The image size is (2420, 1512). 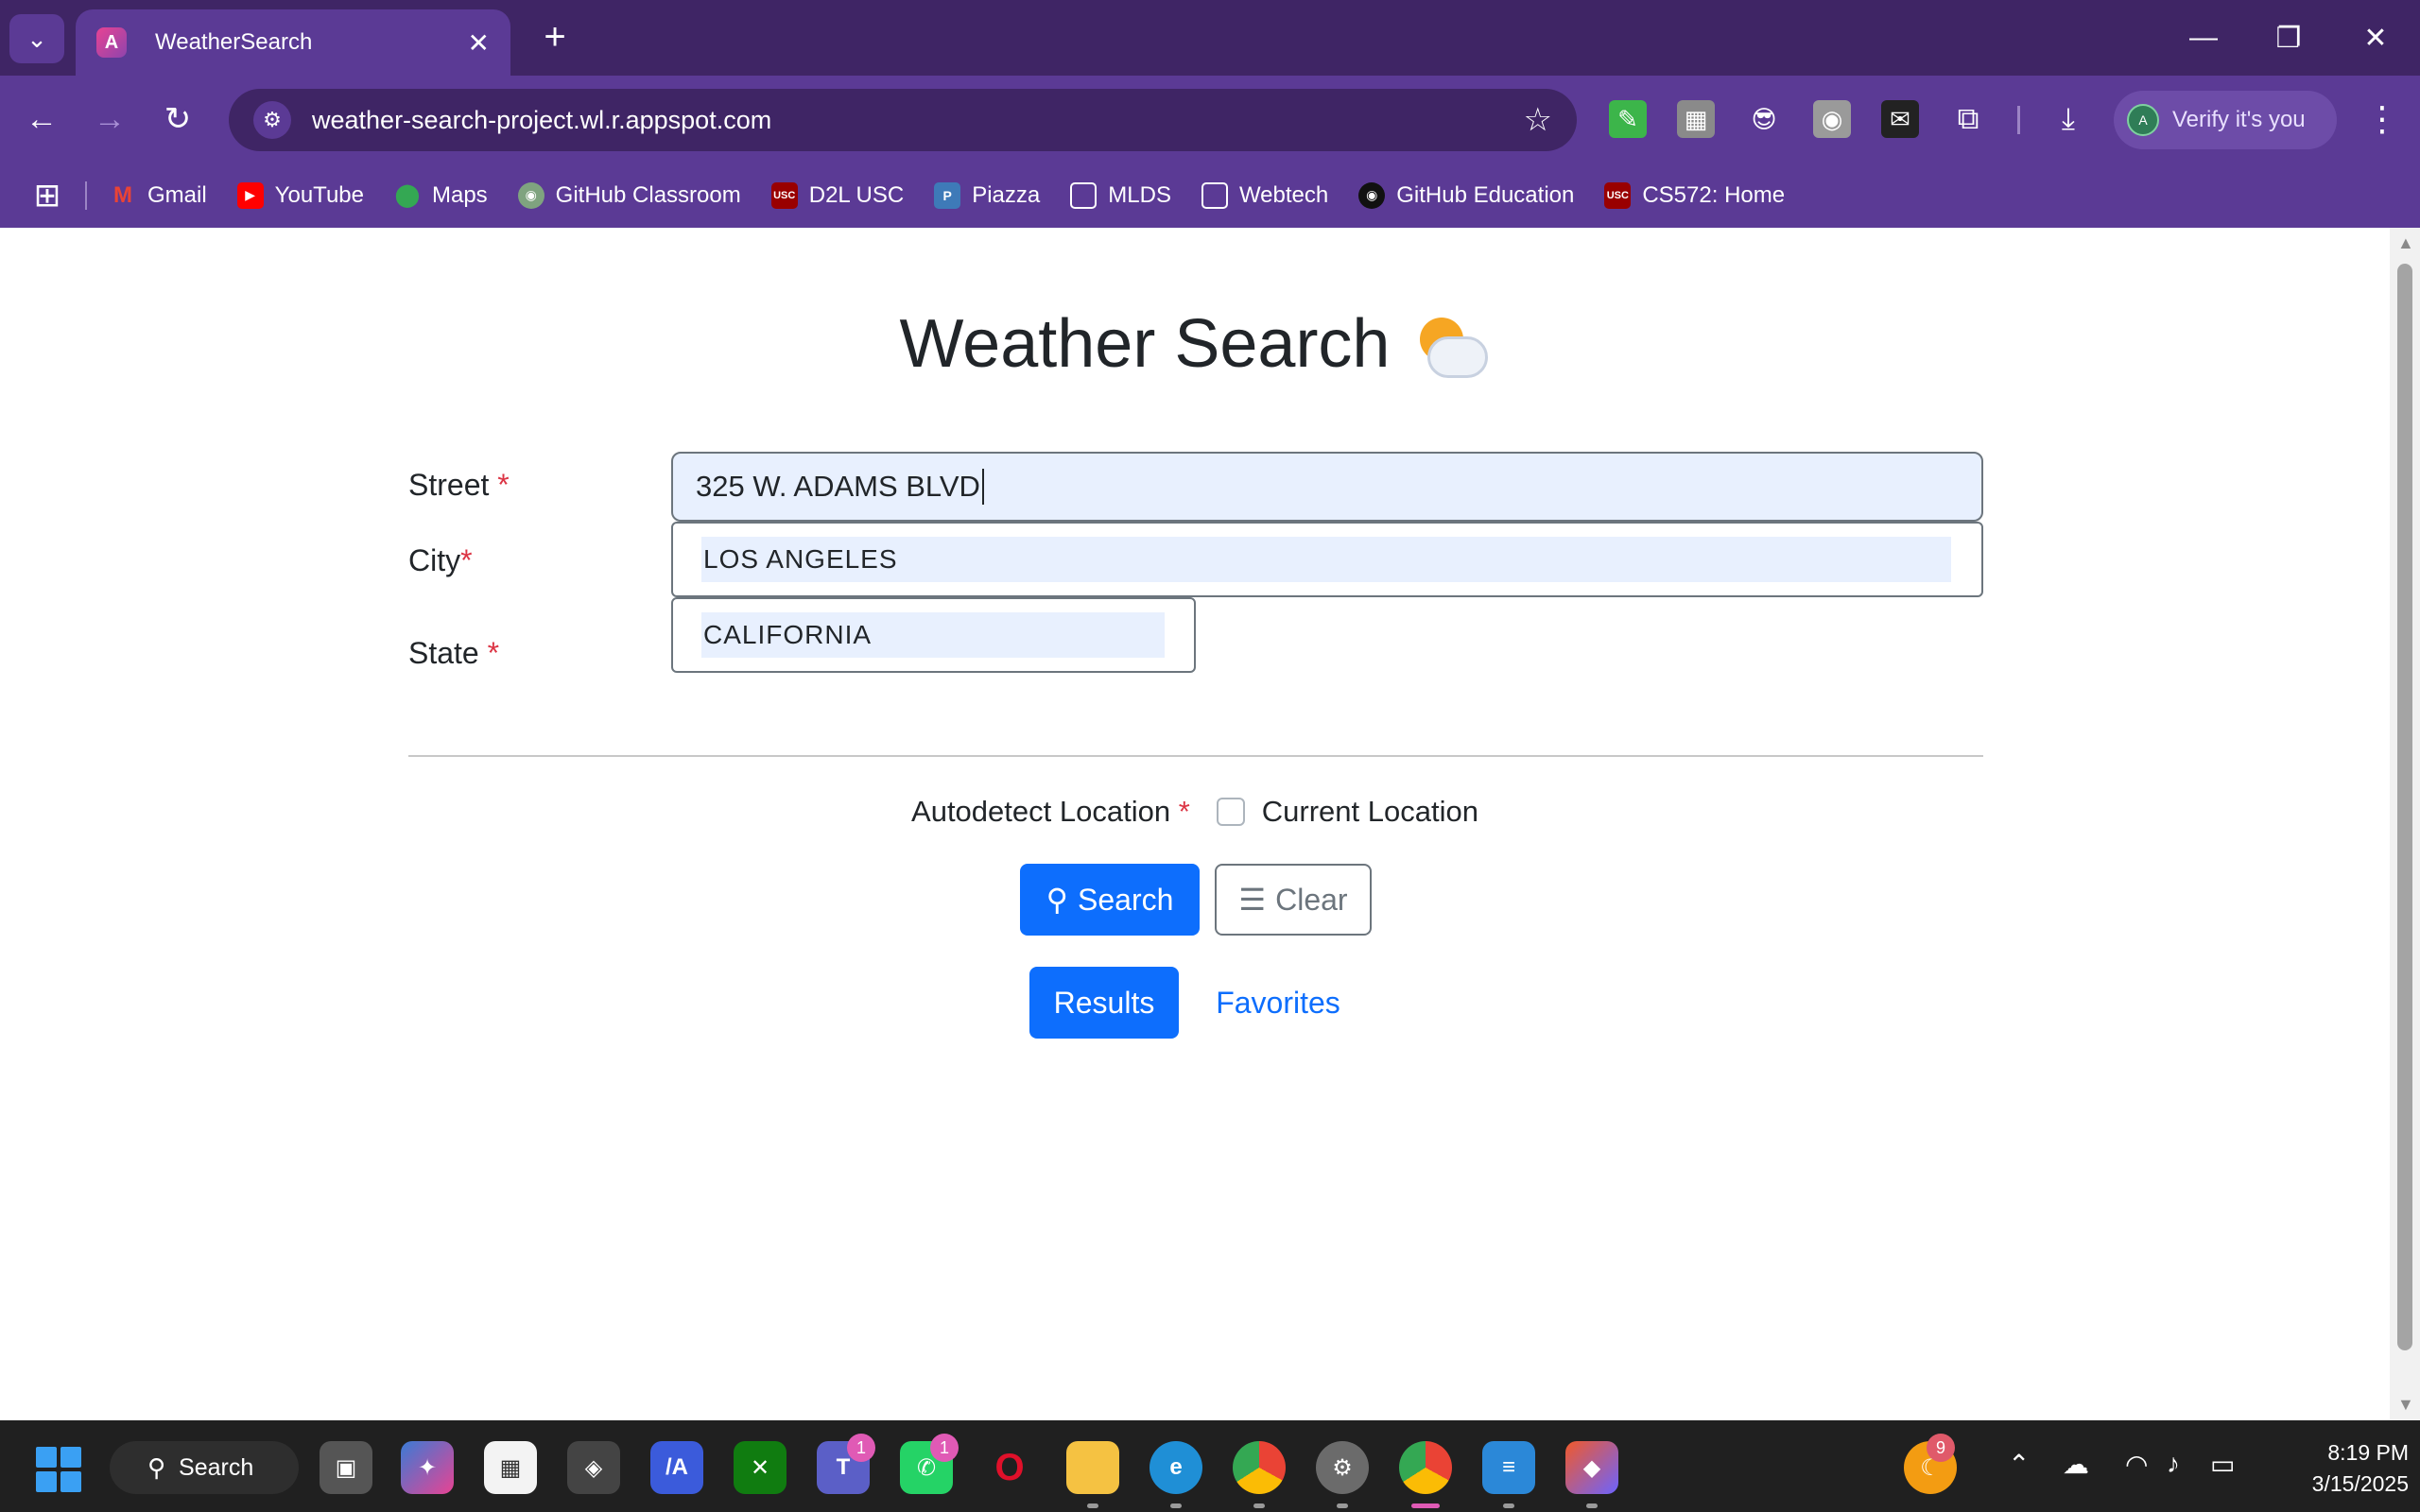 What do you see at coordinates (987, 195) in the screenshot?
I see `bookmark-piazza: P Piazza` at bounding box center [987, 195].